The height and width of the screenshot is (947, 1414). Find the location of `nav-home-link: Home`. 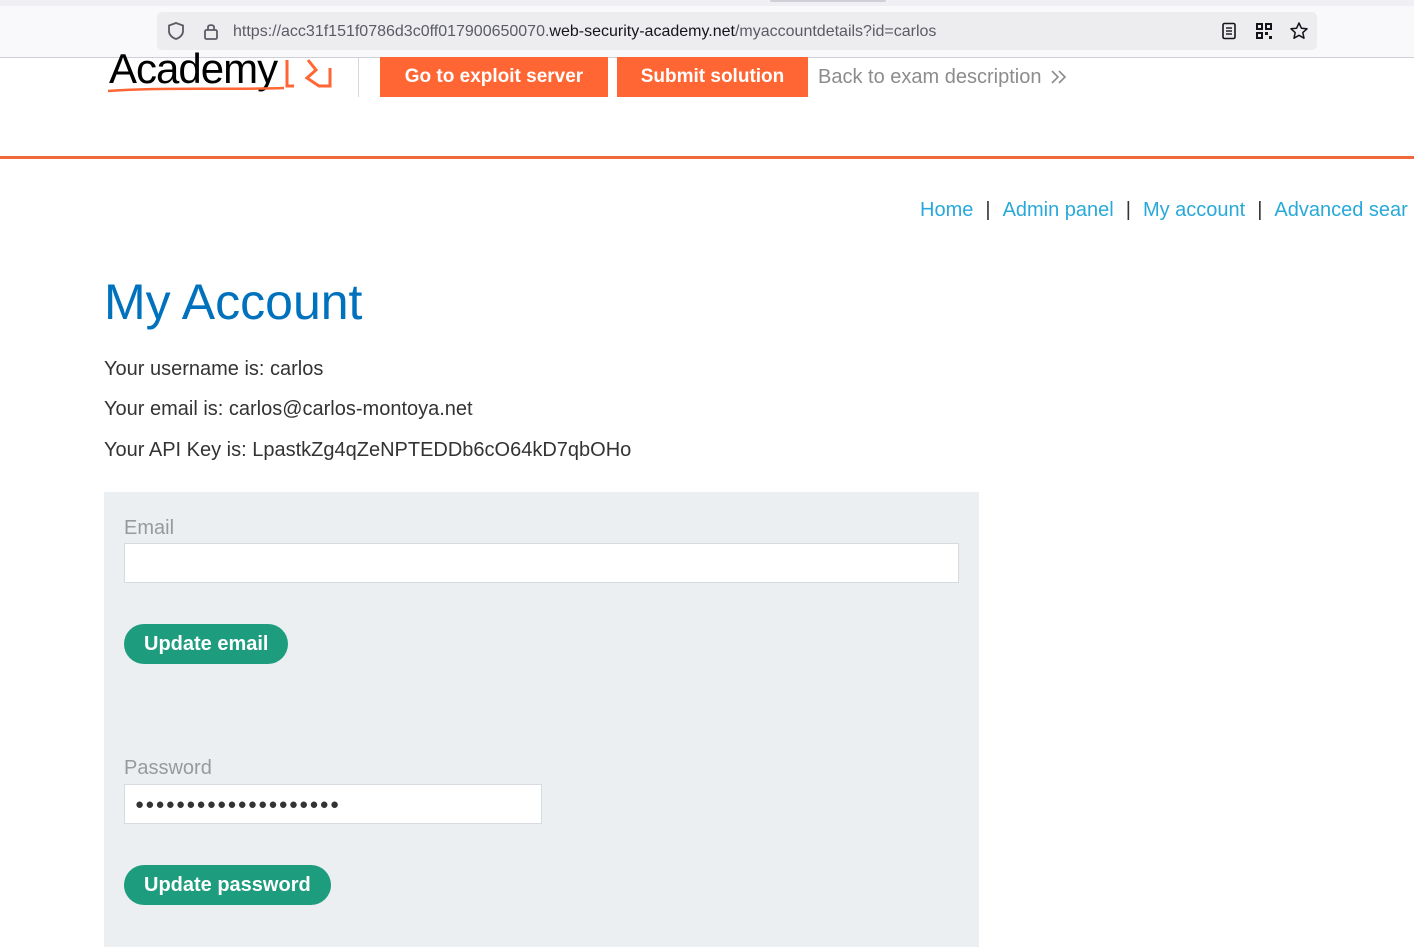

nav-home-link: Home is located at coordinates (946, 210).